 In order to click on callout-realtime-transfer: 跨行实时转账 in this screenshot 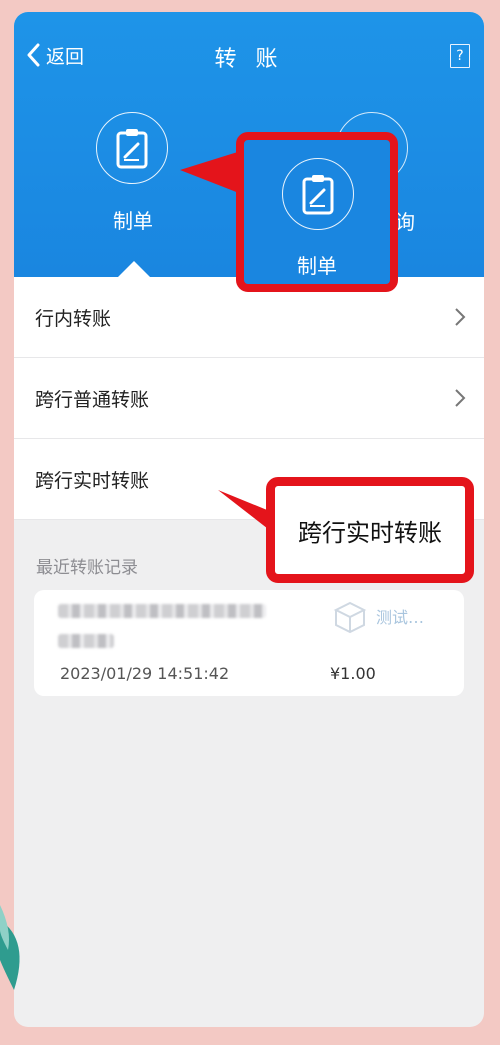, I will do `click(370, 530)`.